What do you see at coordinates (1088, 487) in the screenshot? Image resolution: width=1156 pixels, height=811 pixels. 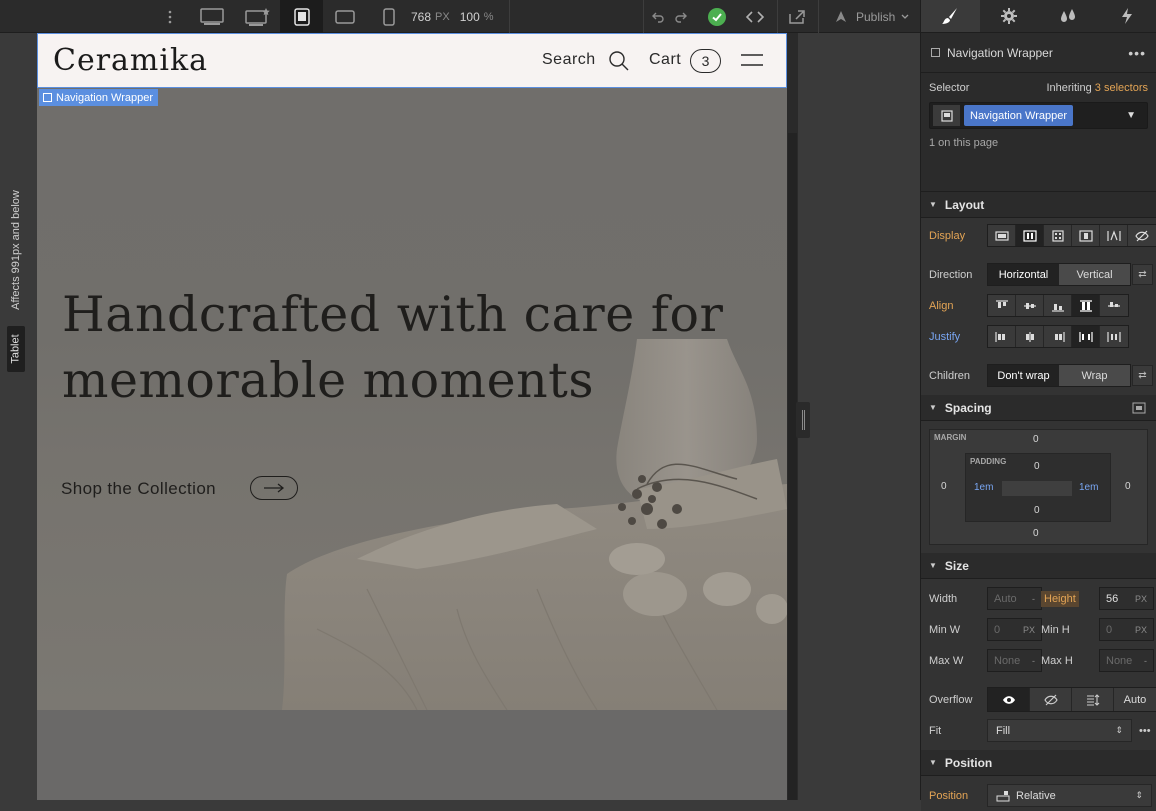 I see `padding-right-value: 1em` at bounding box center [1088, 487].